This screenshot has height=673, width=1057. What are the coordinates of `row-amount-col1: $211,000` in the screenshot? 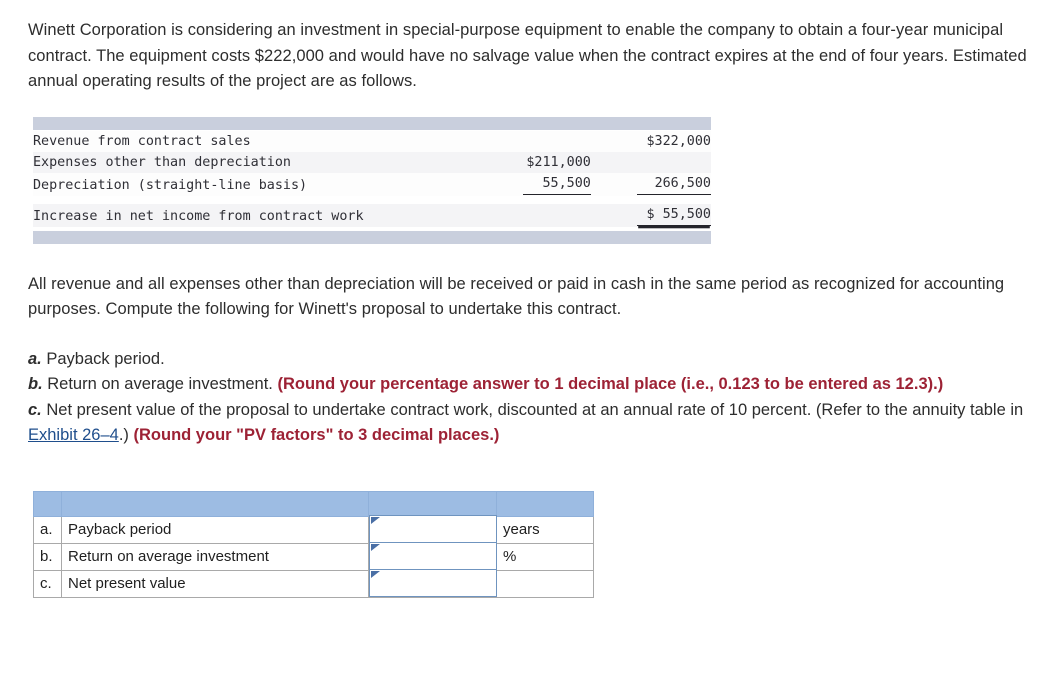 It's located at (558, 162).